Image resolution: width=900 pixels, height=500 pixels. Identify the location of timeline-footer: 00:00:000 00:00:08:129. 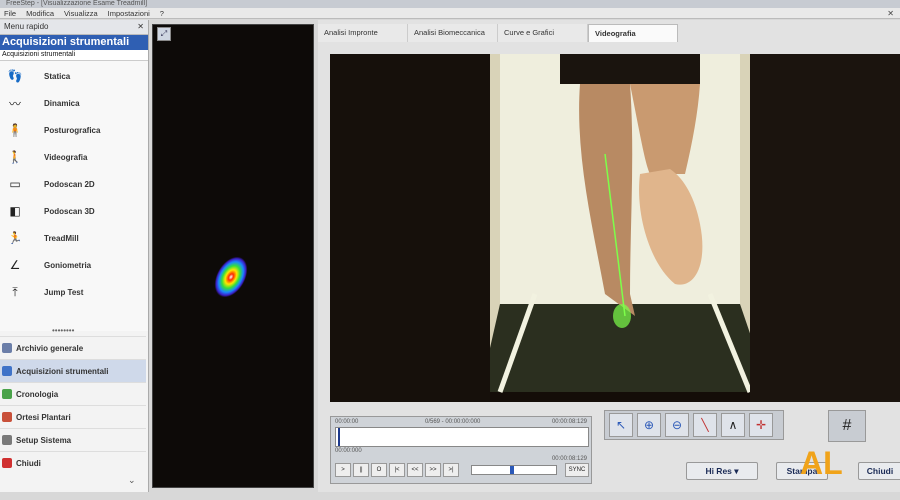
(461, 455).